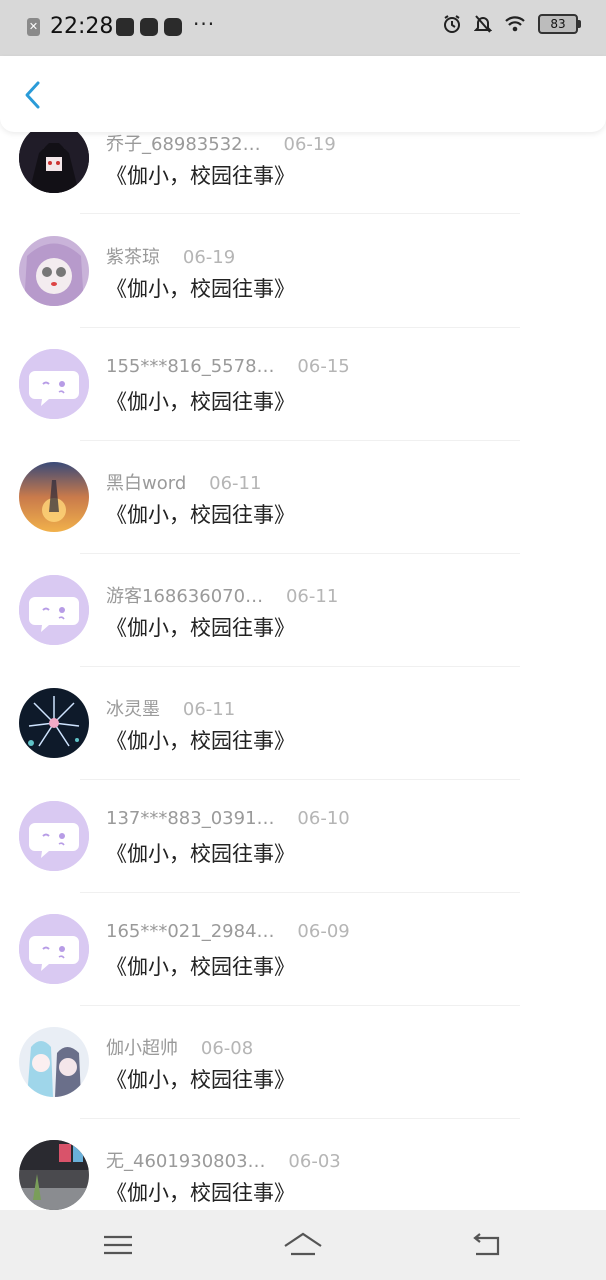 The image size is (606, 1280). I want to click on header-bar, so click(303, 94).